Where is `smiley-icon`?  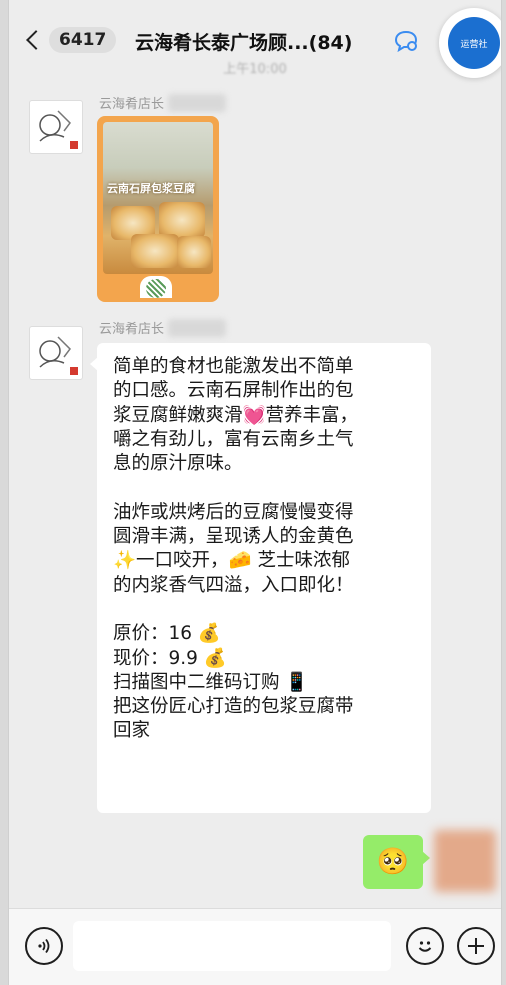 smiley-icon is located at coordinates (425, 946).